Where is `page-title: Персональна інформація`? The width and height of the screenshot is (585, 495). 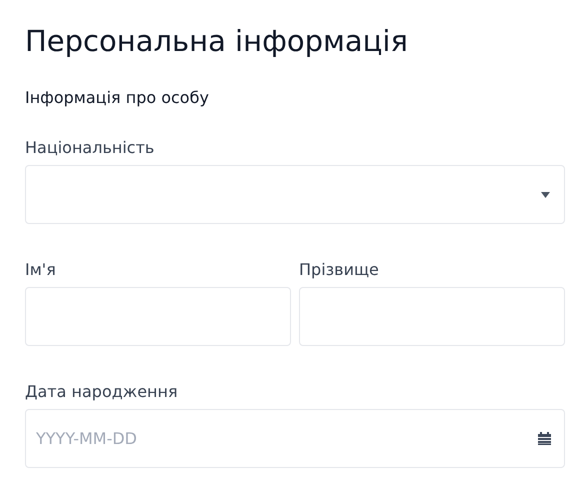
page-title: Персональна інформація is located at coordinates (217, 41).